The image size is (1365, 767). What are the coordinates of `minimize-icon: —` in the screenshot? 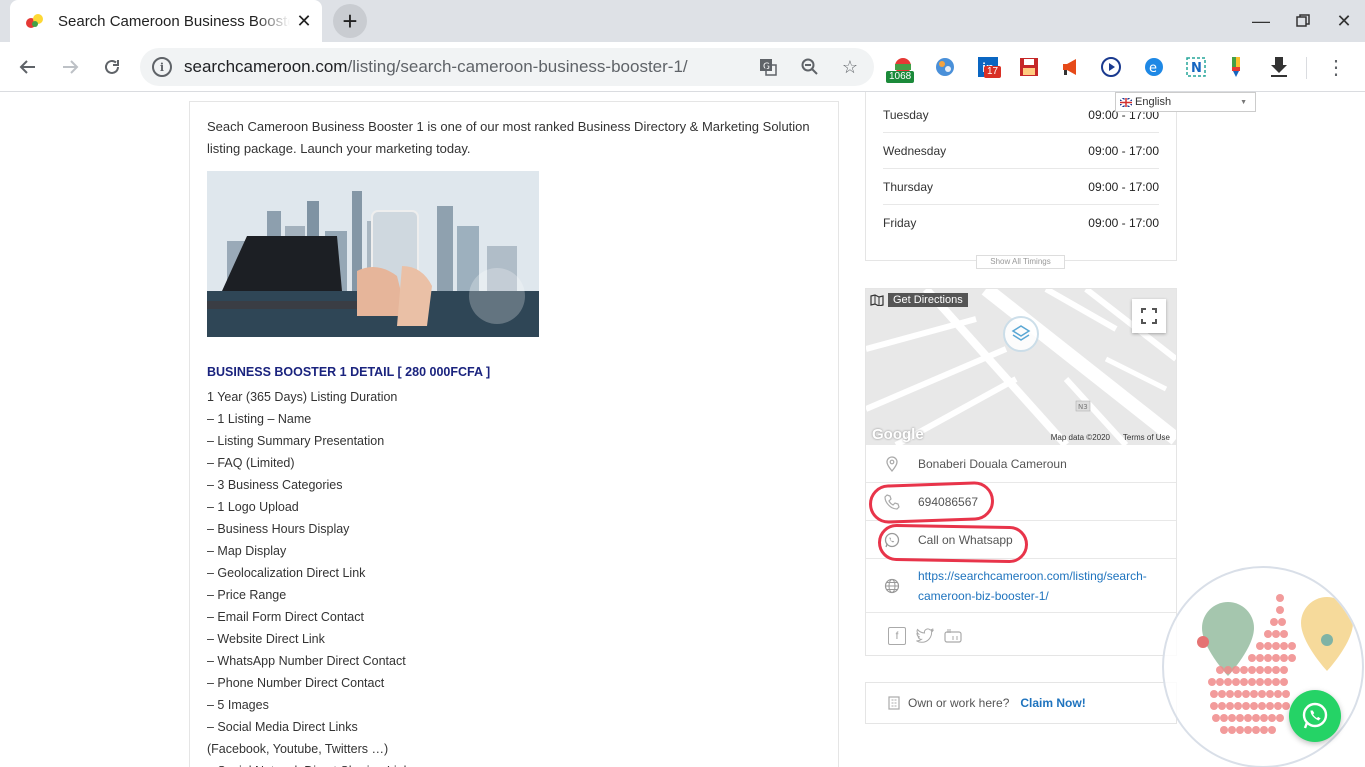 It's located at (1261, 21).